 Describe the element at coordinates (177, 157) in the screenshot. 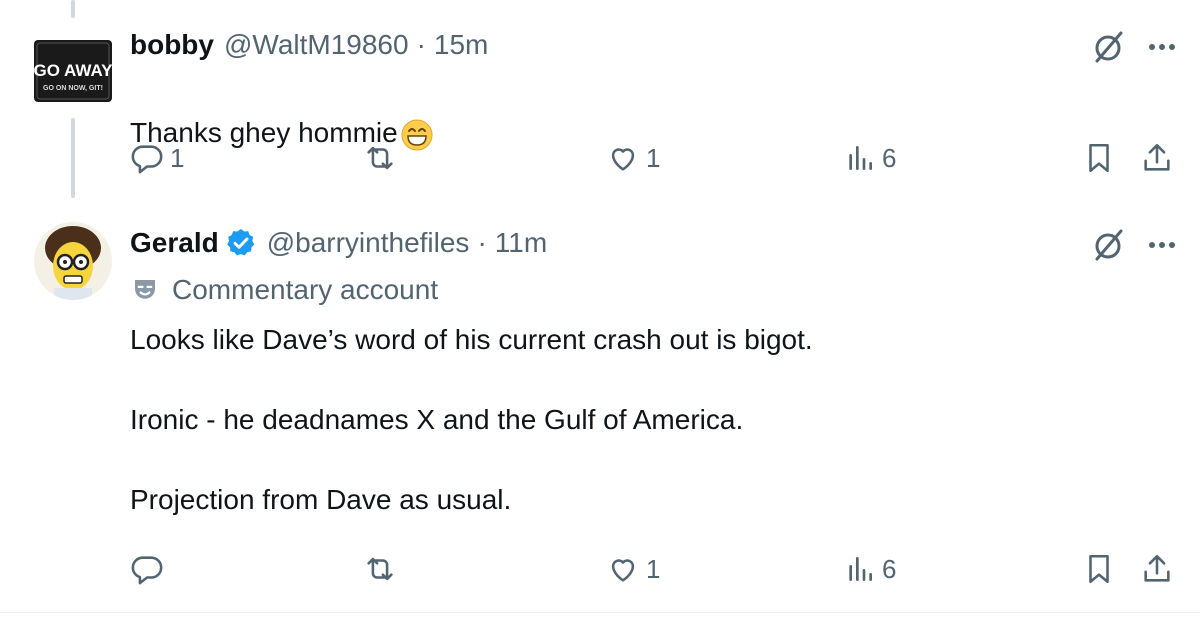

I see `reply-count: 1` at that location.